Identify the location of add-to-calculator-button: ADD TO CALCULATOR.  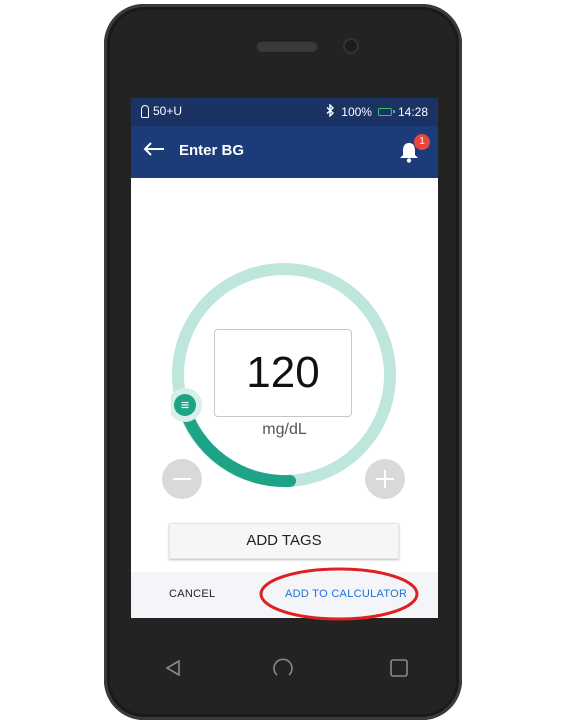
(346, 594).